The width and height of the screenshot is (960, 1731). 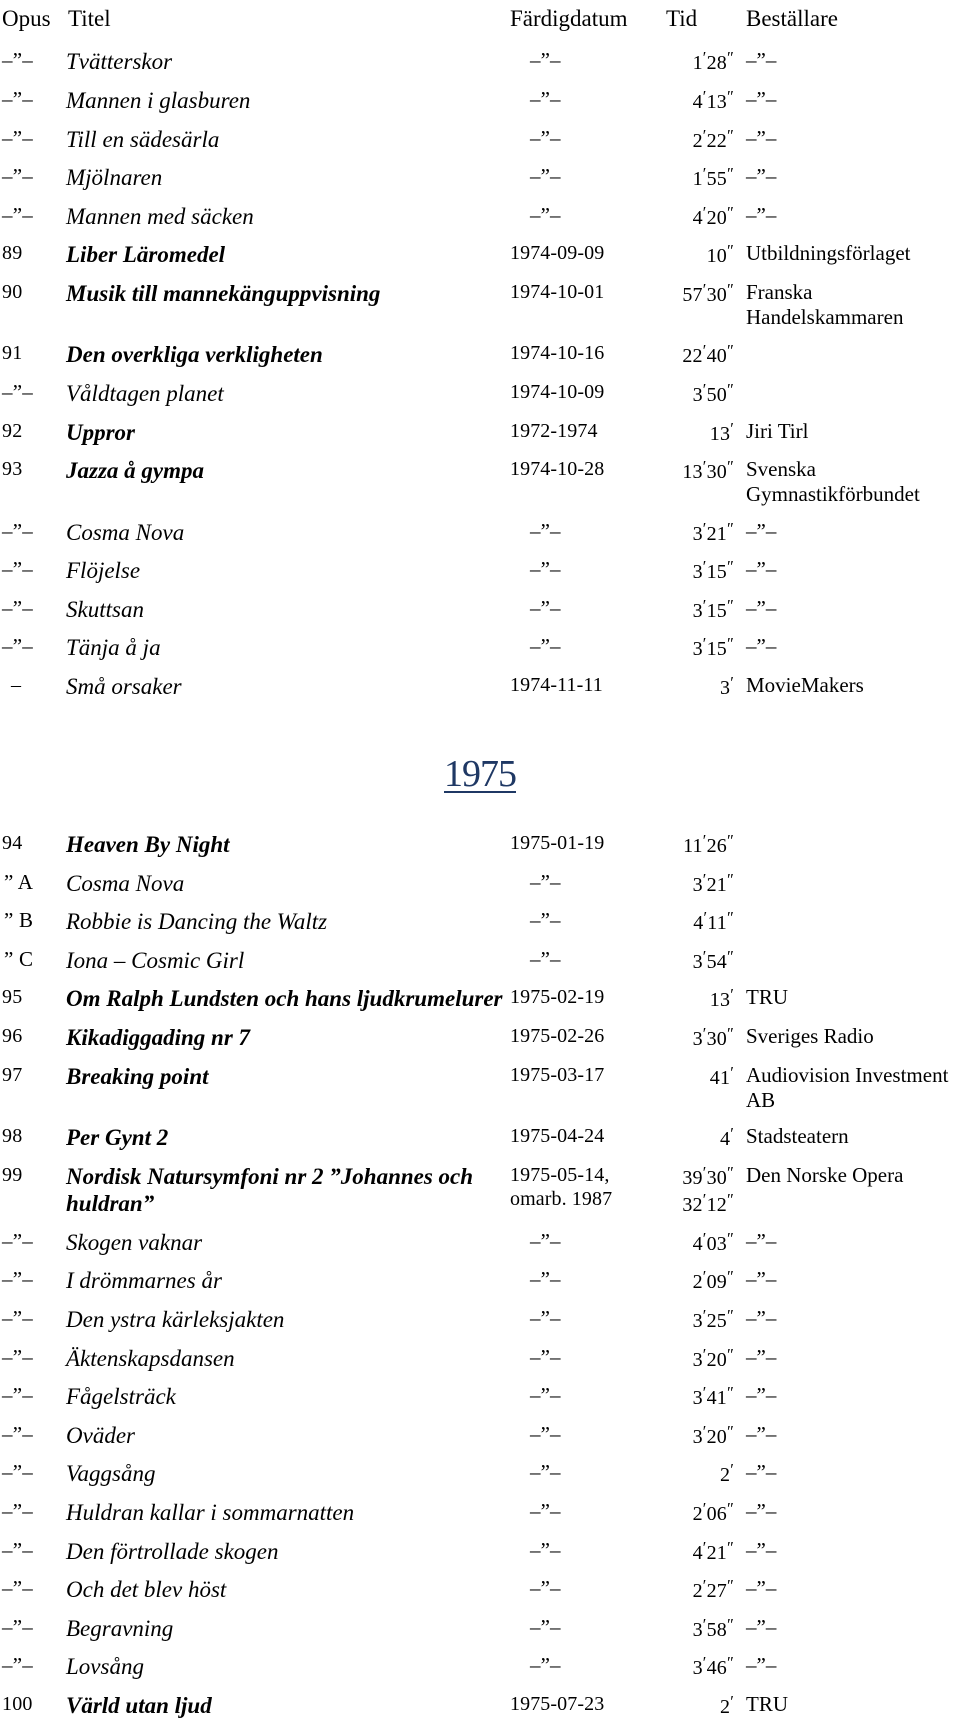 I want to click on cell-titel: Jazza å gympa, so click(x=135, y=471).